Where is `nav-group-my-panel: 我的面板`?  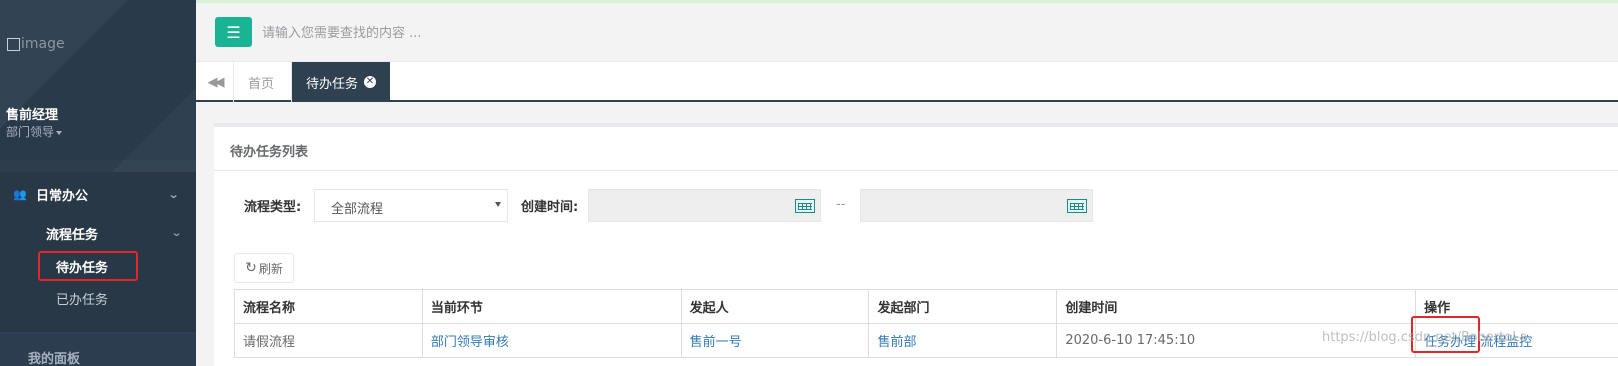
nav-group-my-panel: 我的面板 is located at coordinates (98, 350).